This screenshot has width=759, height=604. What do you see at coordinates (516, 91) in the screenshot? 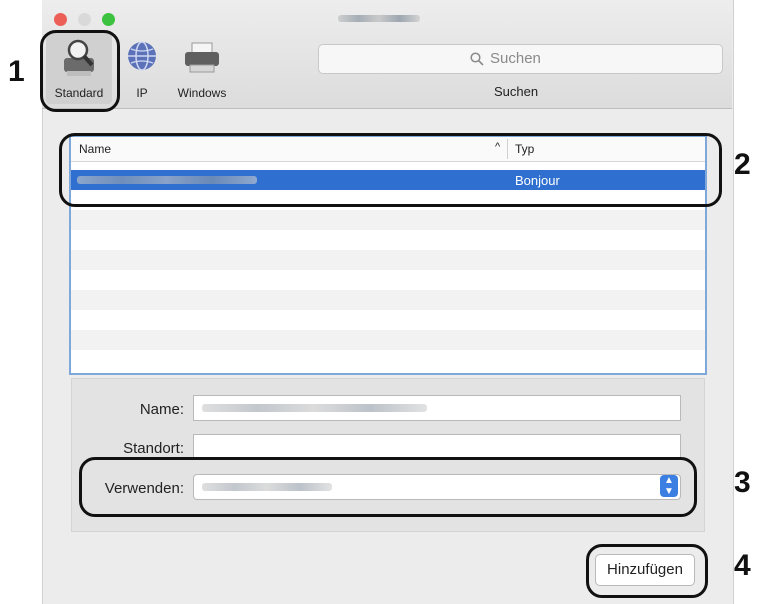
I see `search-toolbar-label: Suchen` at bounding box center [516, 91].